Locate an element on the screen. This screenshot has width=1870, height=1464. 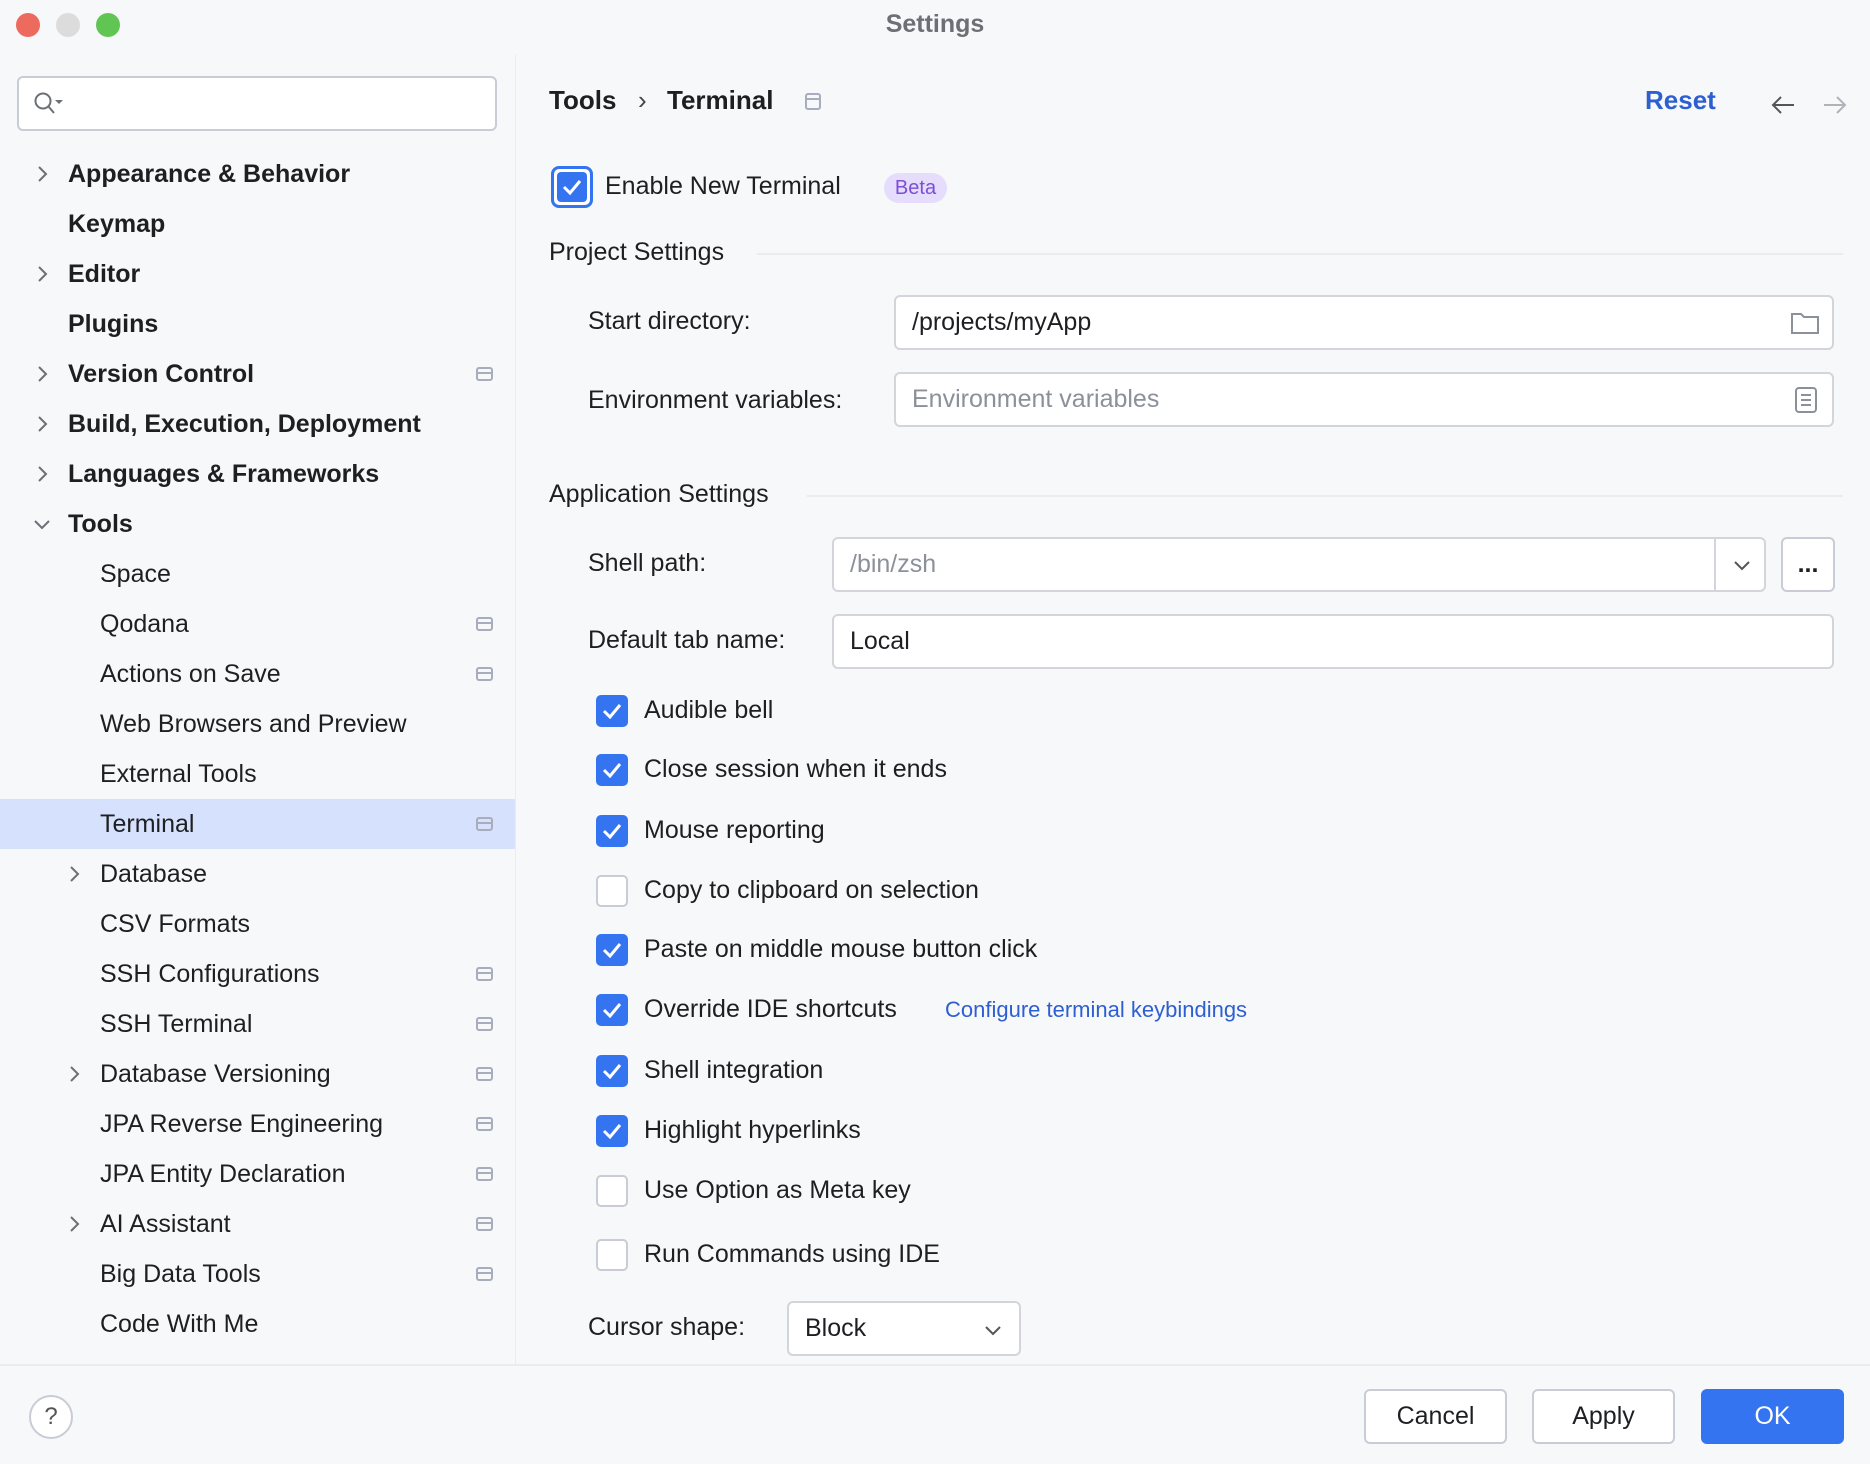
shell-integration-checkbox is located at coordinates (612, 1071).